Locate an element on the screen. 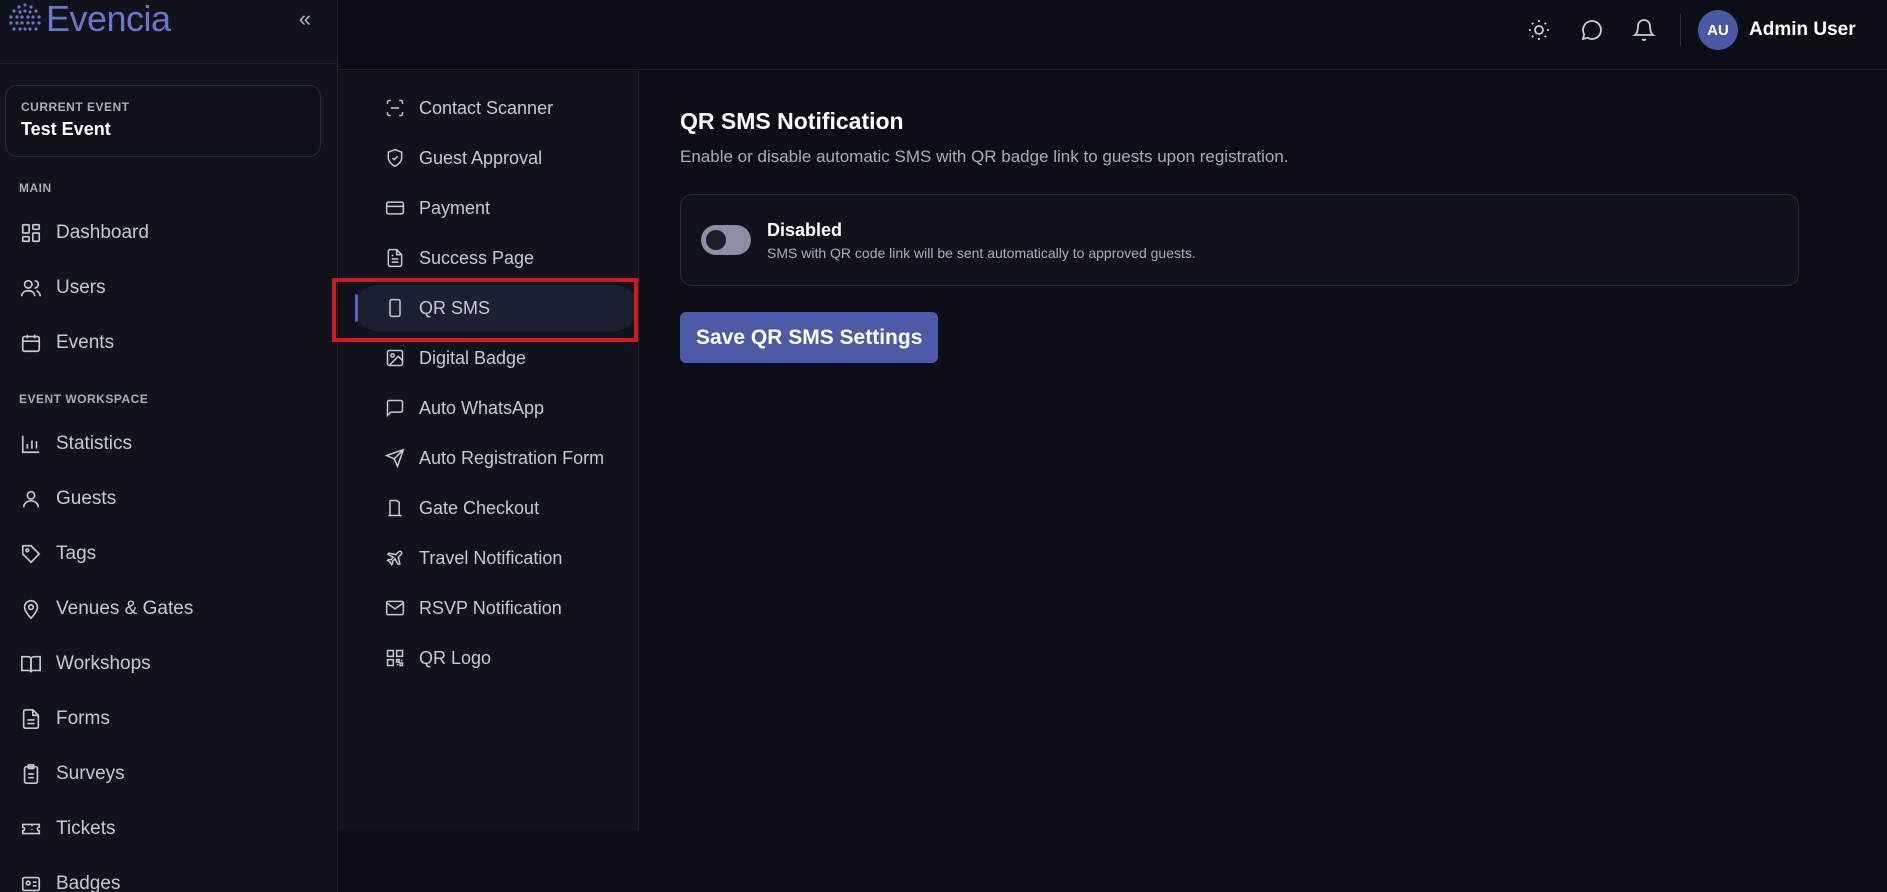 This screenshot has height=892, width=1887. current-event-label: CURRENT EVENT is located at coordinates (75, 107).